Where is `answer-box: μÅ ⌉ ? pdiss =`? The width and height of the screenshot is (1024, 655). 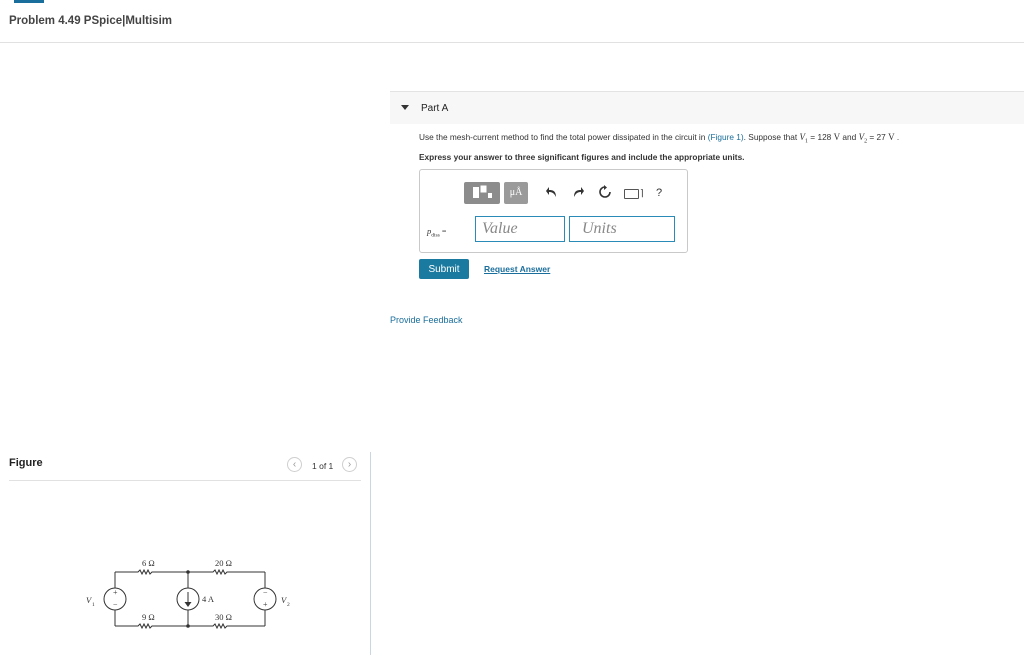 answer-box: μÅ ⌉ ? pdiss = is located at coordinates (553, 211).